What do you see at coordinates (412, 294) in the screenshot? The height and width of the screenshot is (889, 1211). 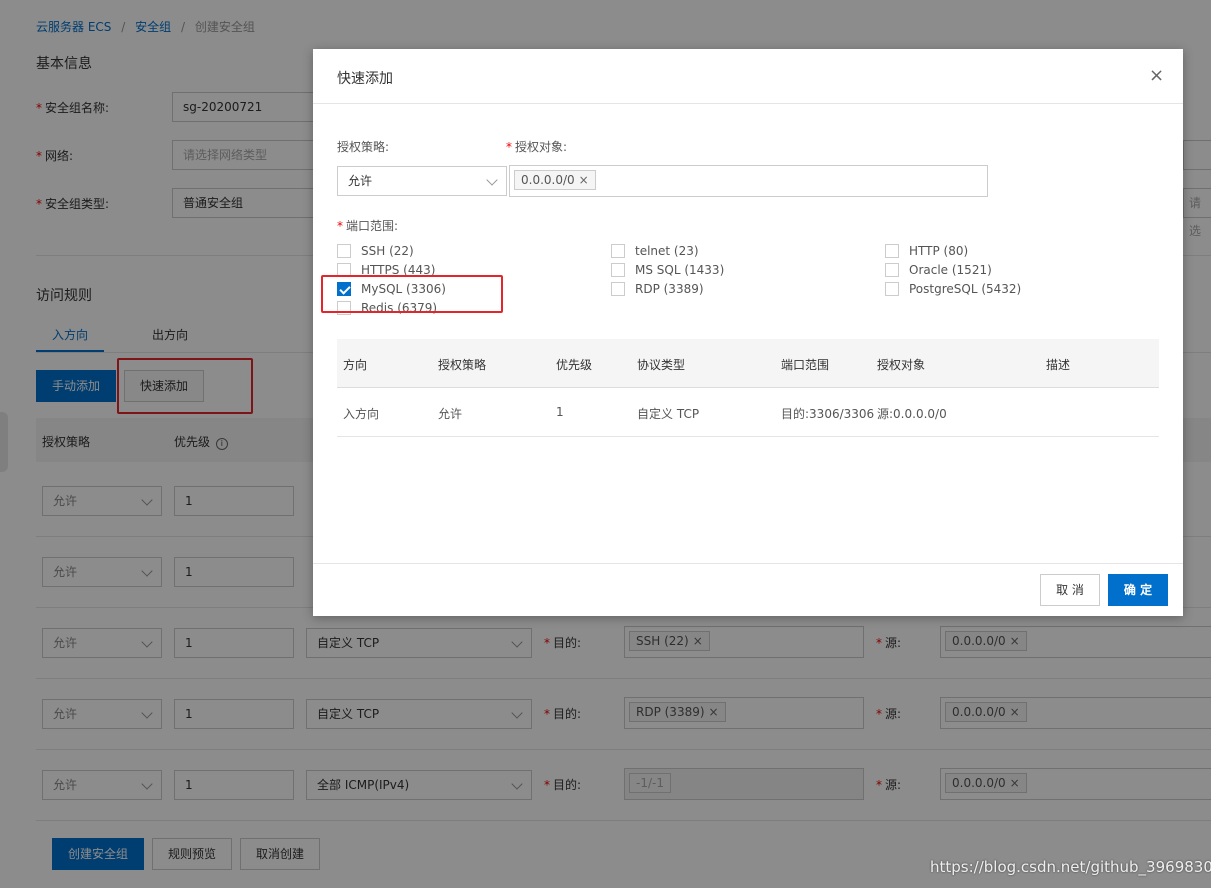 I see `highlight-box-mysql` at bounding box center [412, 294].